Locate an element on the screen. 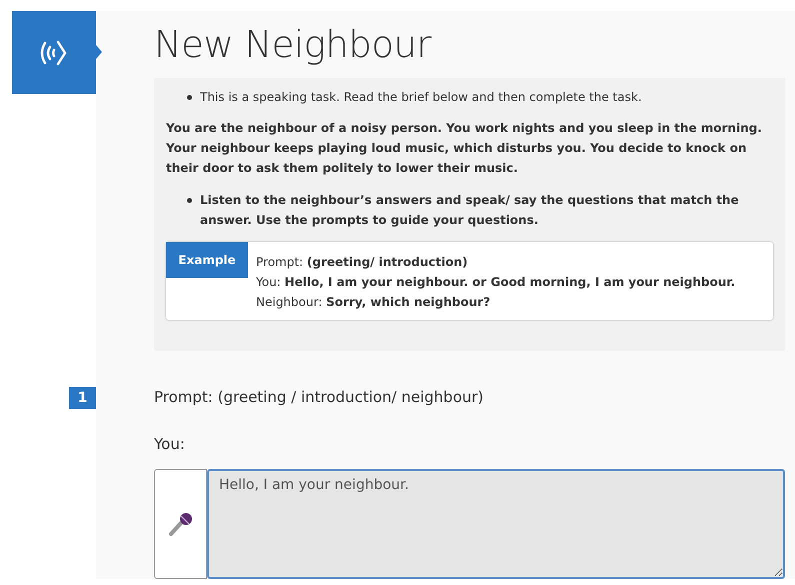 This screenshot has width=795, height=585. question-number: 1 is located at coordinates (82, 398).